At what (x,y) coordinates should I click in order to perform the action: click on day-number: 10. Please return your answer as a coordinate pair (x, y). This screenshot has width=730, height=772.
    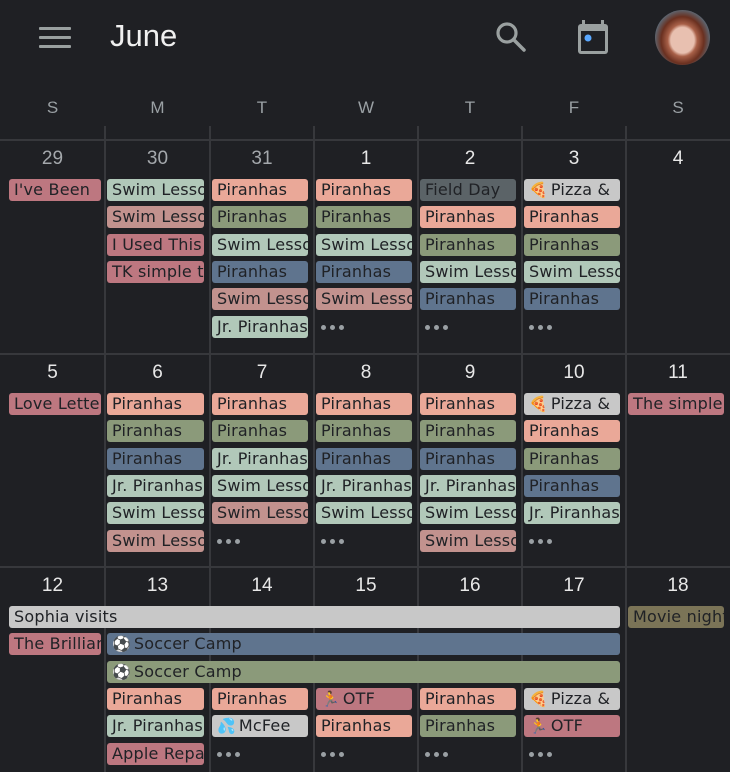
    Looking at the image, I should click on (574, 373).